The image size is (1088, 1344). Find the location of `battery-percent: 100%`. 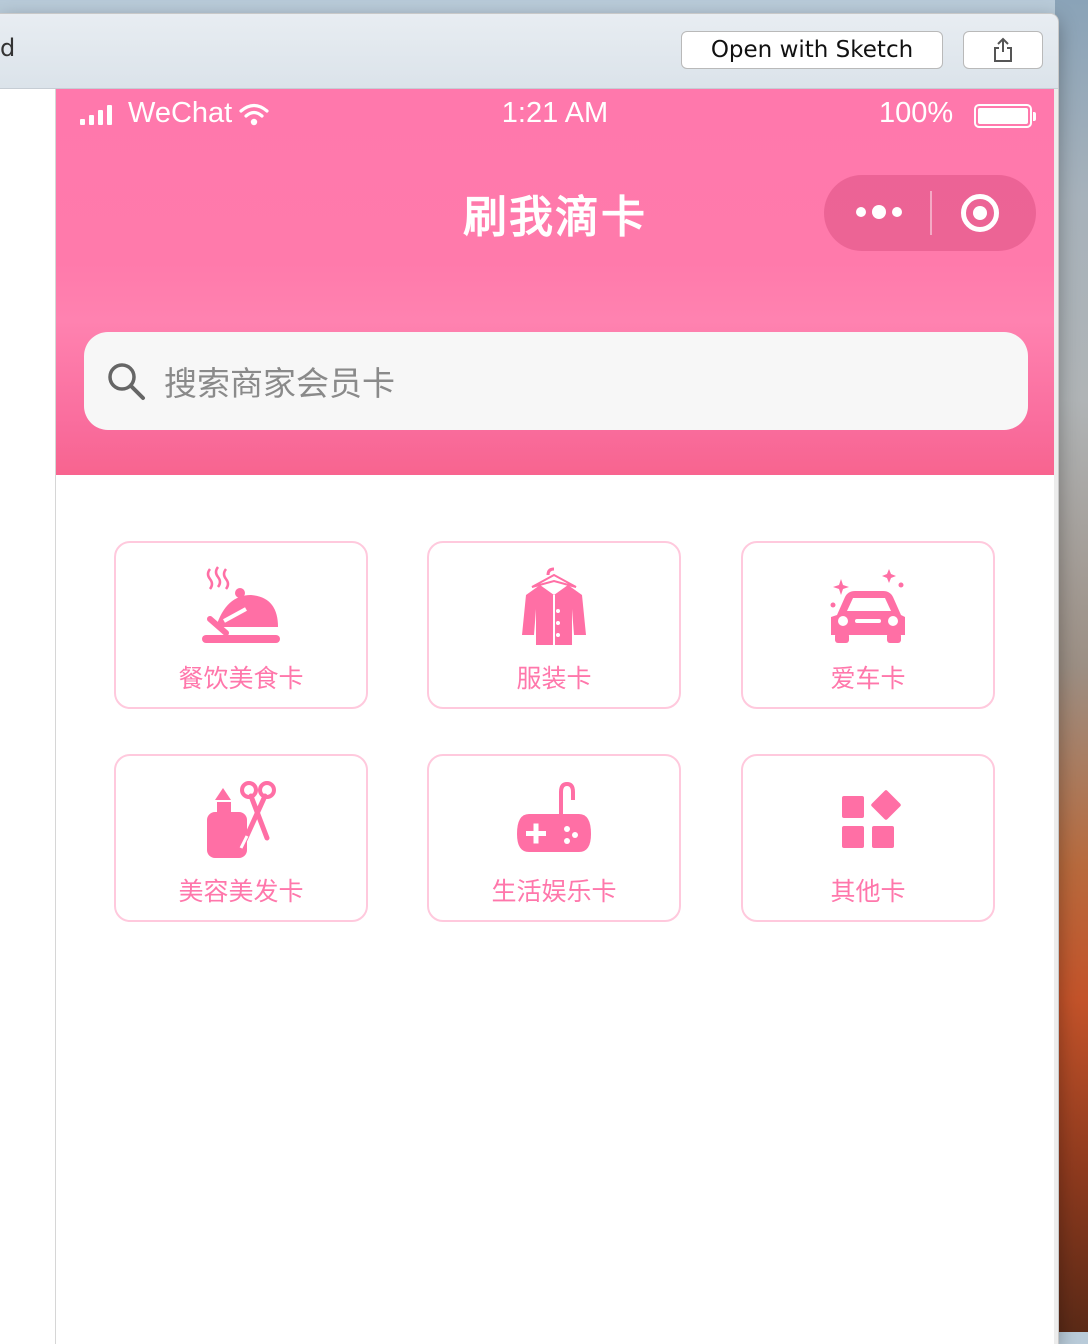

battery-percent: 100% is located at coordinates (916, 113).